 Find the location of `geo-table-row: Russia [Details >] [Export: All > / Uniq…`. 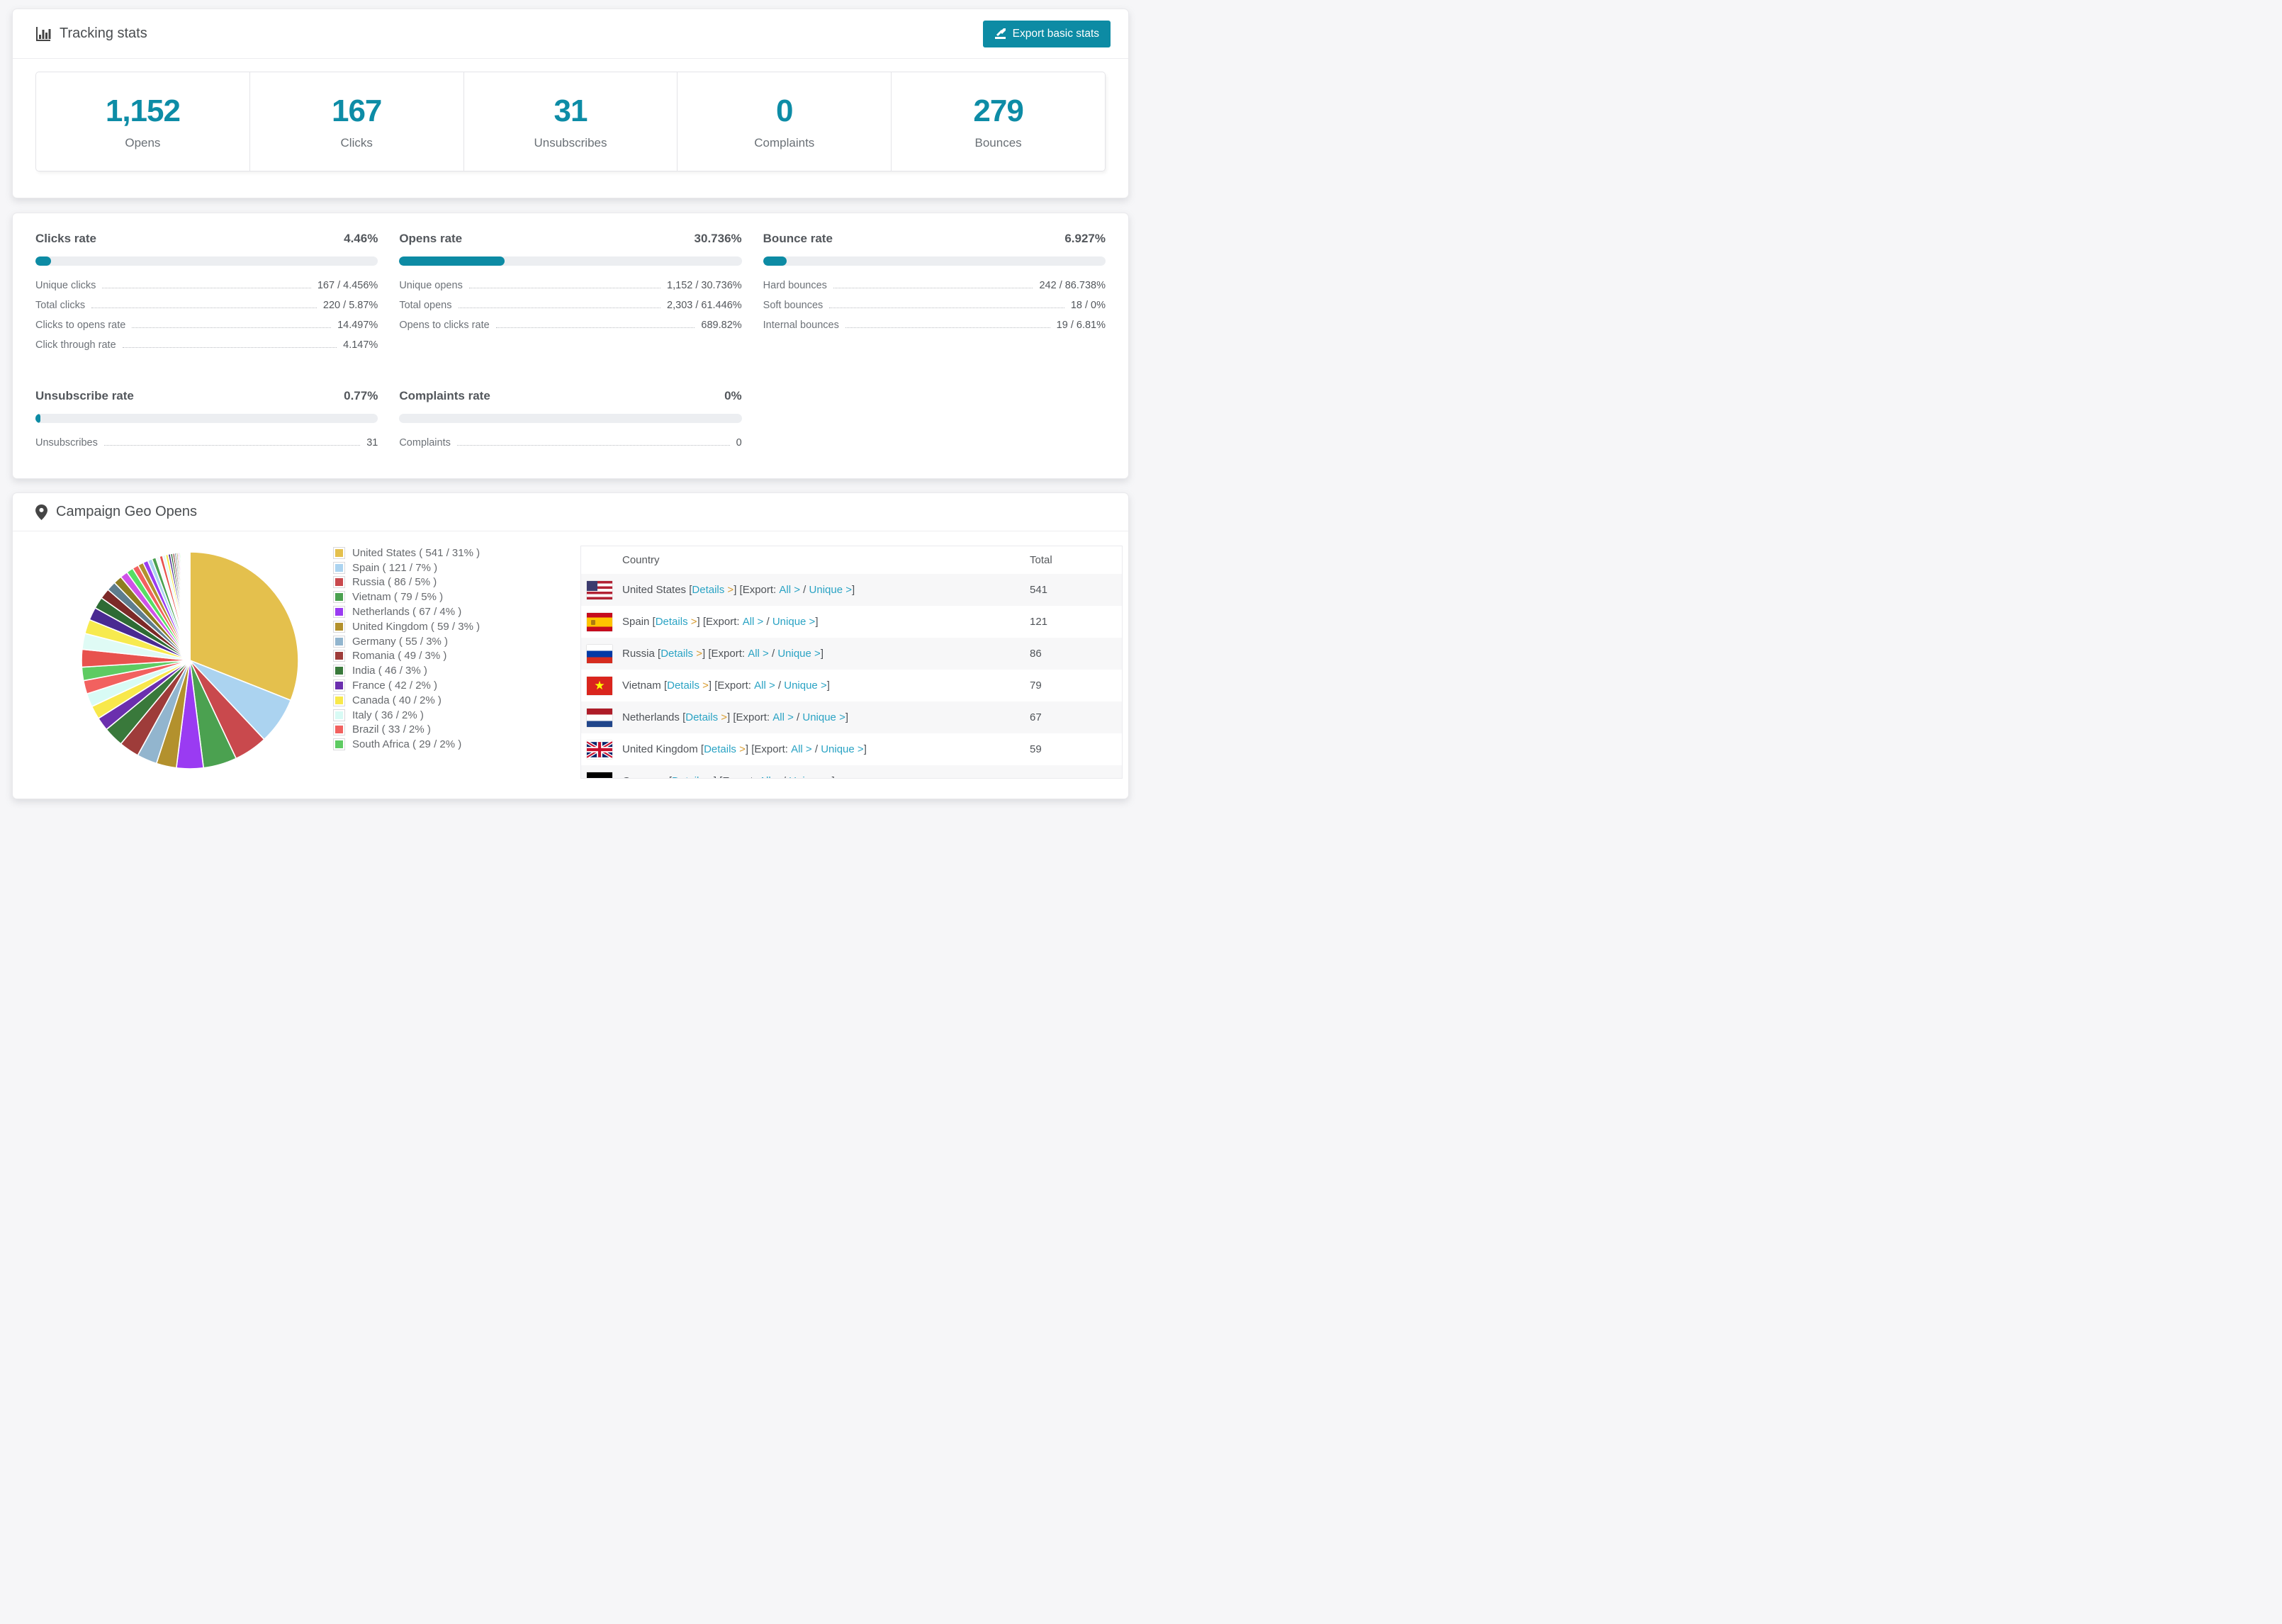

geo-table-row: Russia [Details >] [Export: All > / Uniq… is located at coordinates (851, 654).